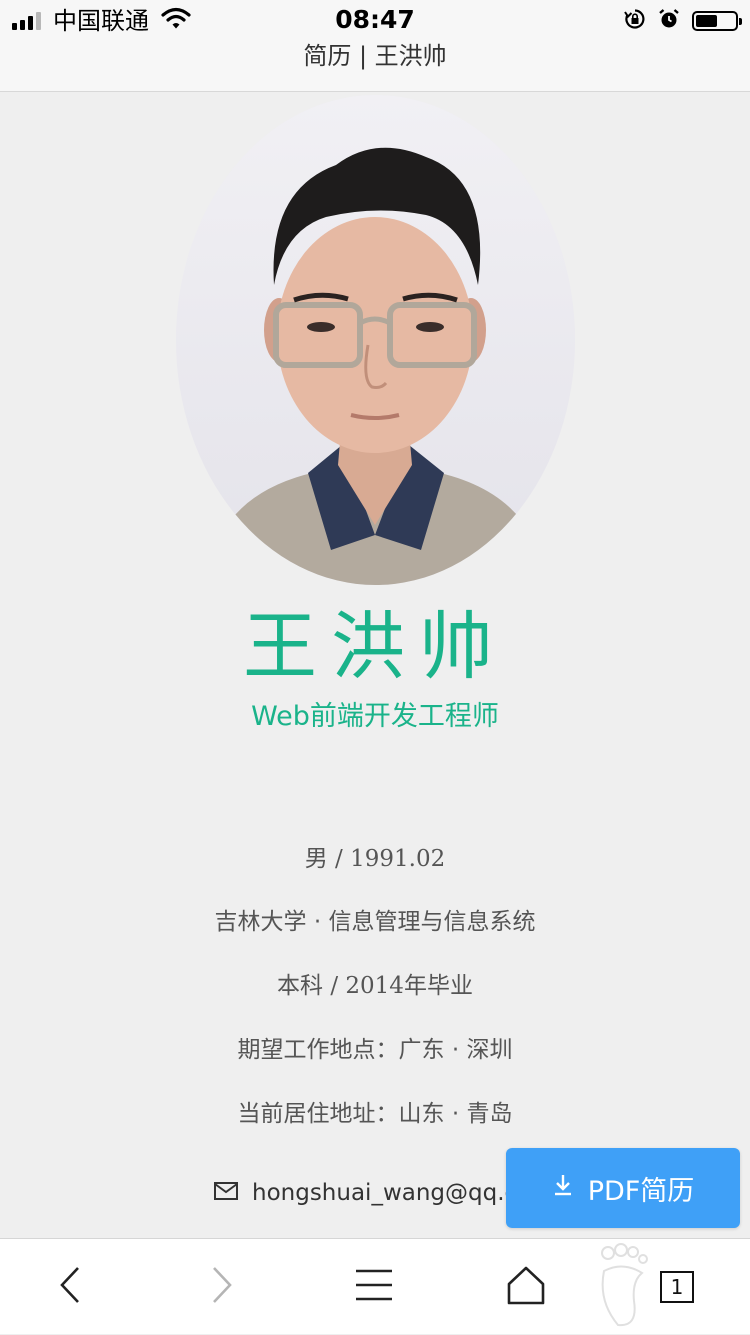  I want to click on tabs-icon: 1, so click(677, 1287).